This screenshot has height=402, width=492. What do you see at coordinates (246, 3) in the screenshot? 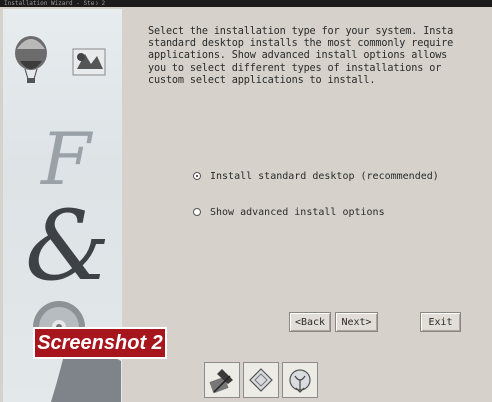
I see `window-titlebar: Installation Wizard - Step 2` at bounding box center [246, 3].